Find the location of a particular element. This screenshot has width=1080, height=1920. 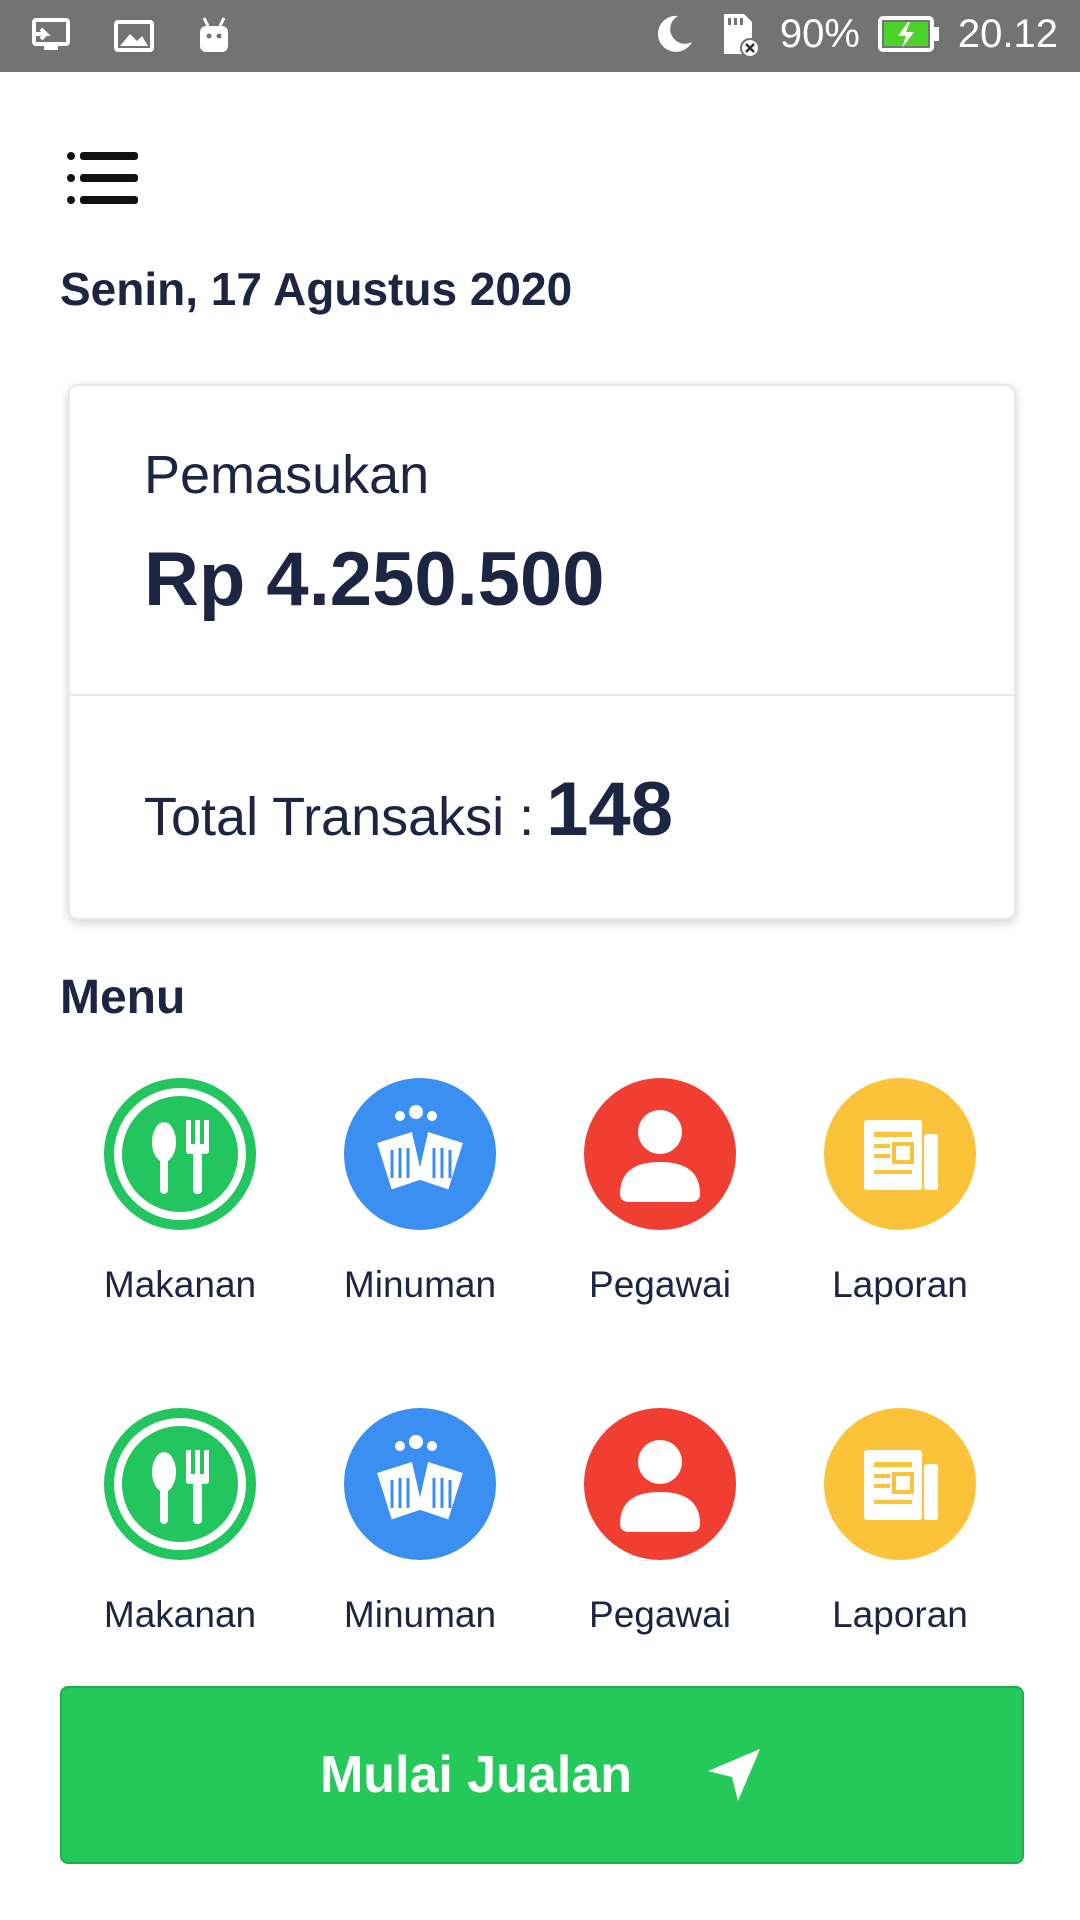

transactions-value: 148 is located at coordinates (609, 809).